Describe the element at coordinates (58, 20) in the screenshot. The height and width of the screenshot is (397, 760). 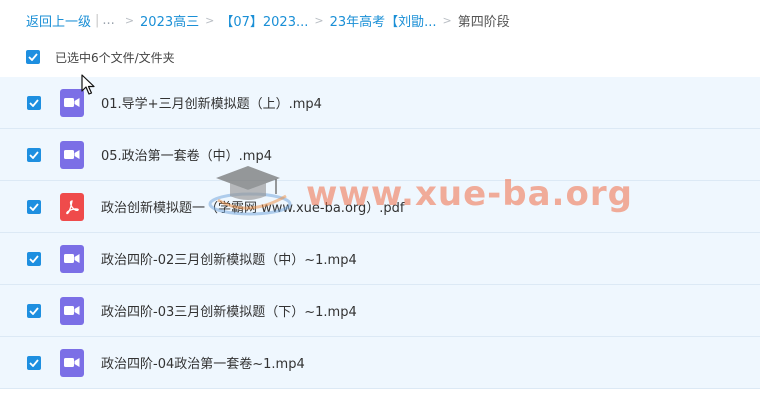
I see `back-link: 返回上一级` at that location.